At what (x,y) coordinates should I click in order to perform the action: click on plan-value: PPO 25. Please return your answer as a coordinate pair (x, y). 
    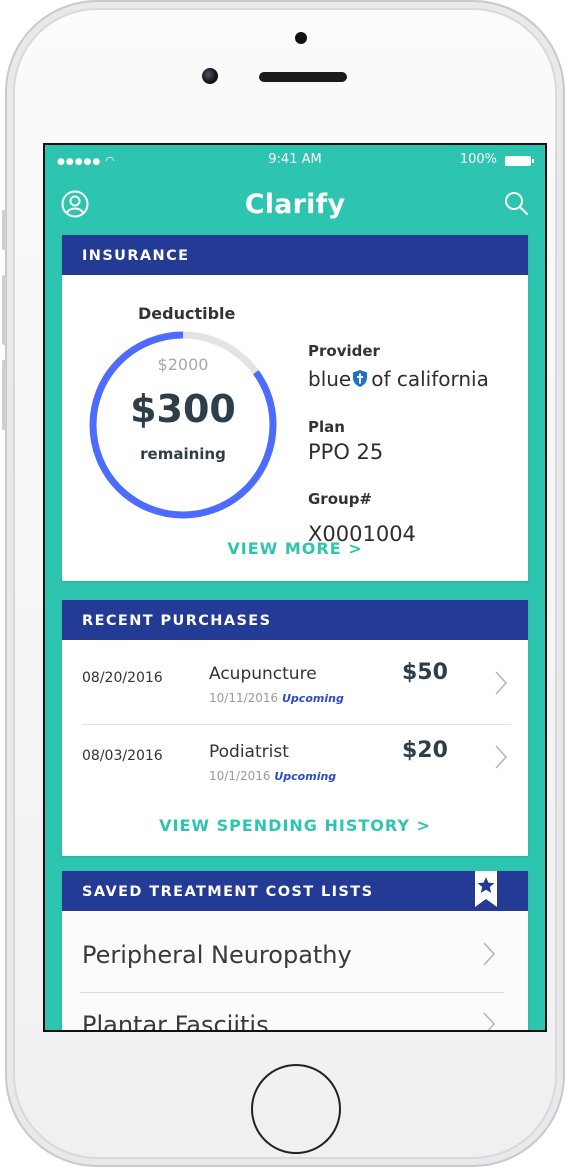
    Looking at the image, I should click on (346, 452).